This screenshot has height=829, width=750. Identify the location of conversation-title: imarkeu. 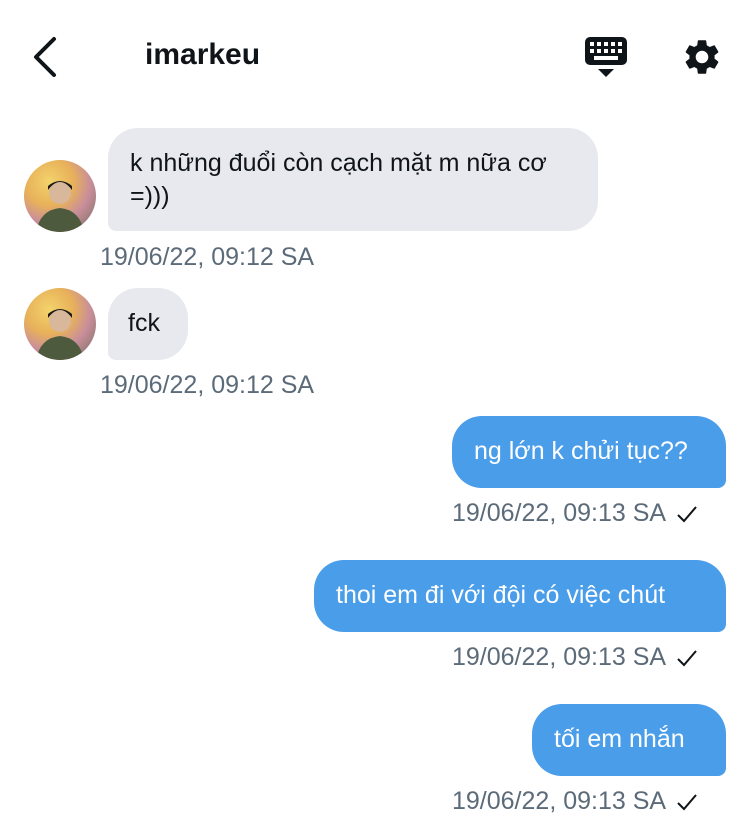
(202, 55).